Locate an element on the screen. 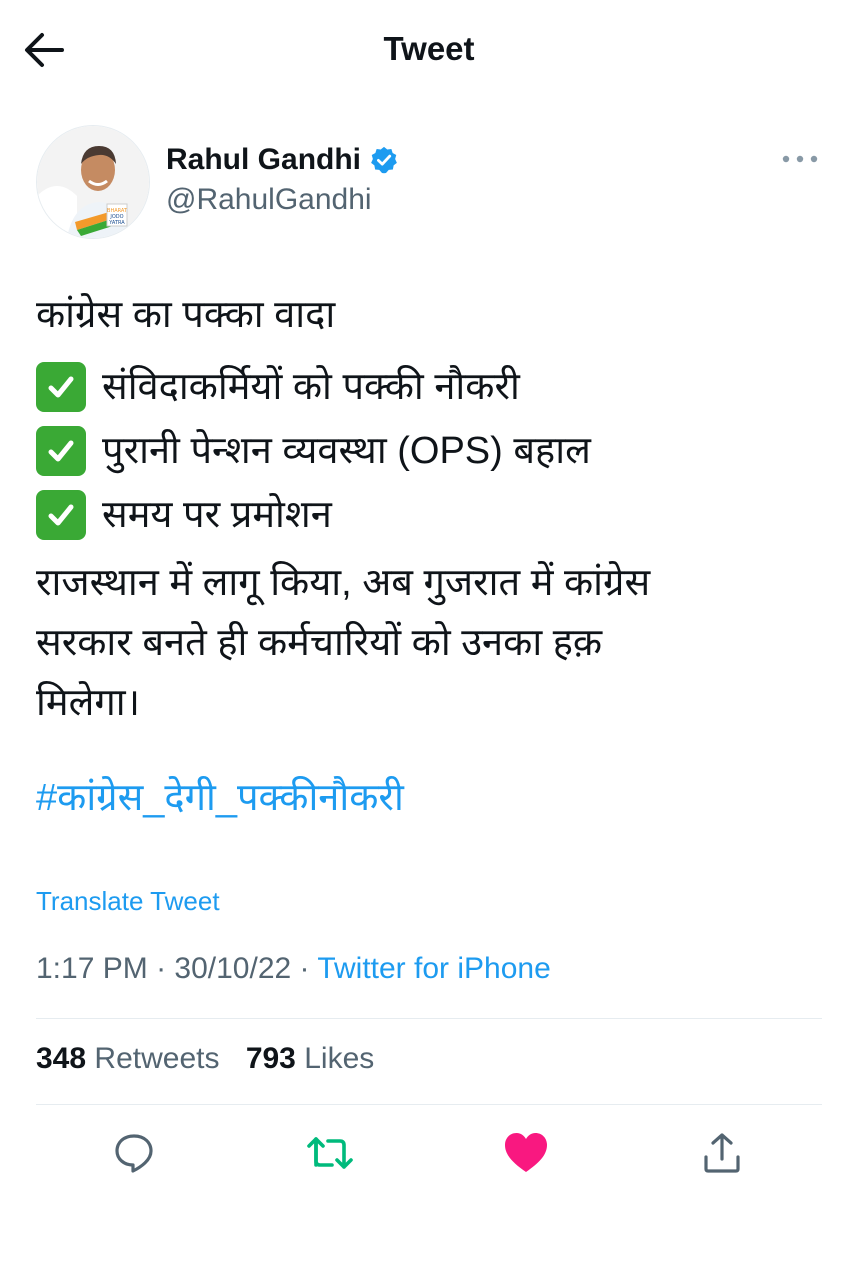 This screenshot has height=1280, width=858. checklist-item: संविदाकर्मियों को पक्की नौकरी is located at coordinates (431, 387).